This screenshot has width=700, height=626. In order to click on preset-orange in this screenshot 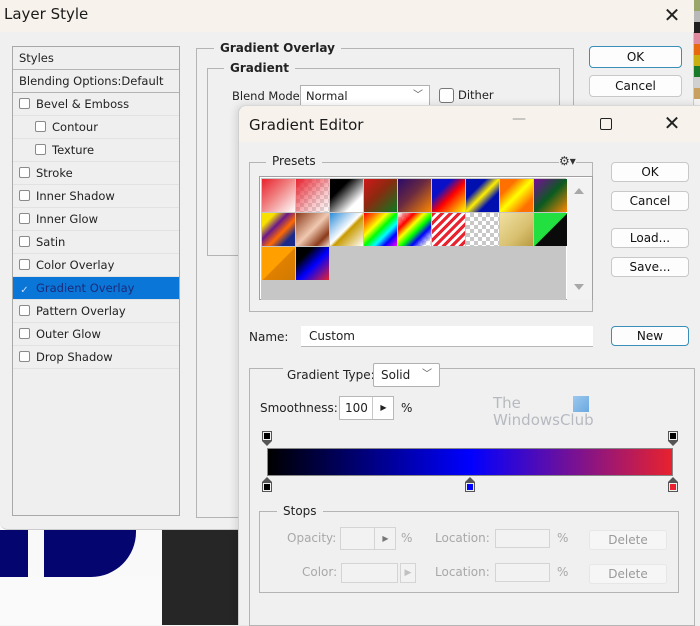, I will do `click(278, 263)`.